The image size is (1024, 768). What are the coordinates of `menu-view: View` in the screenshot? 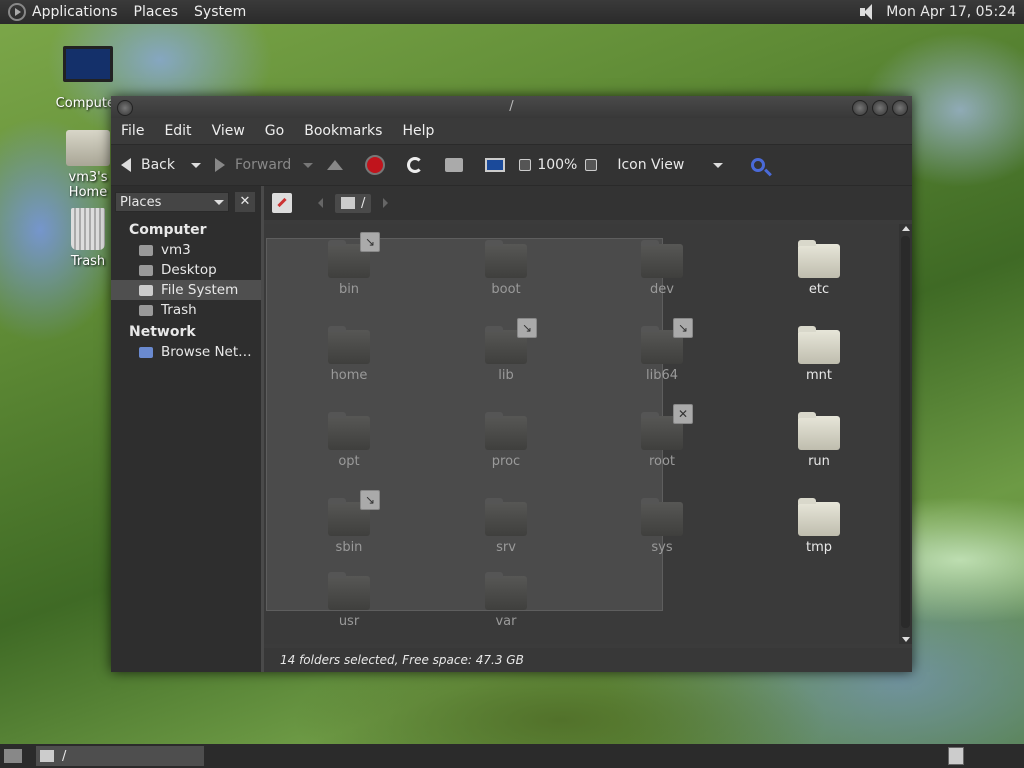 It's located at (228, 131).